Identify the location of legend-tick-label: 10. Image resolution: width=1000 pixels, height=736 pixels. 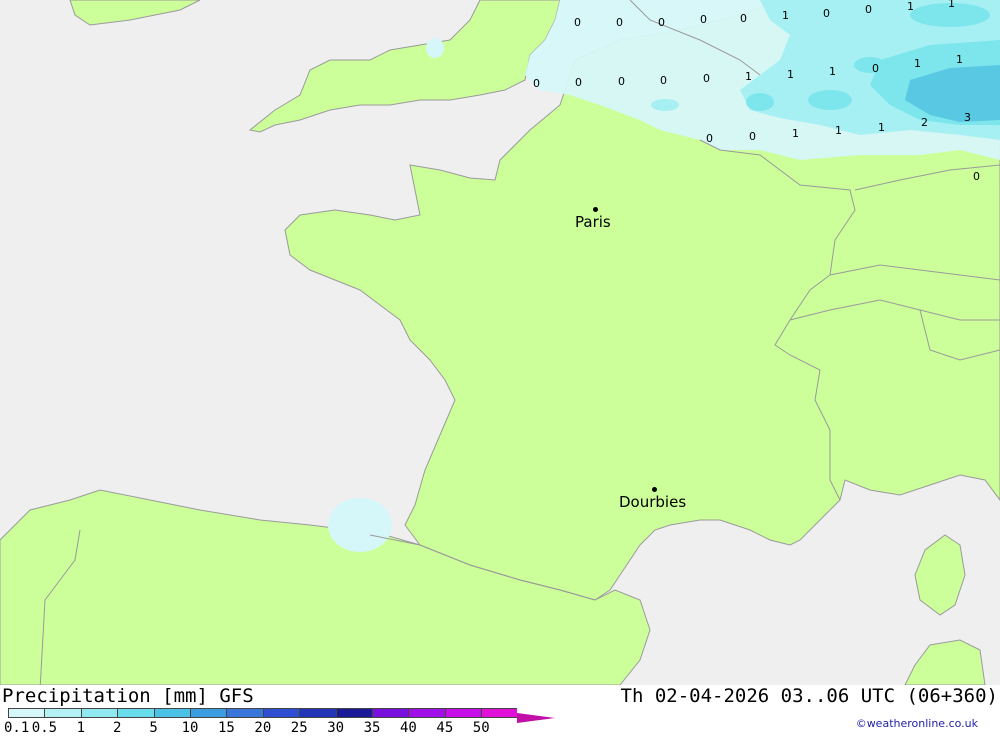
(190, 728).